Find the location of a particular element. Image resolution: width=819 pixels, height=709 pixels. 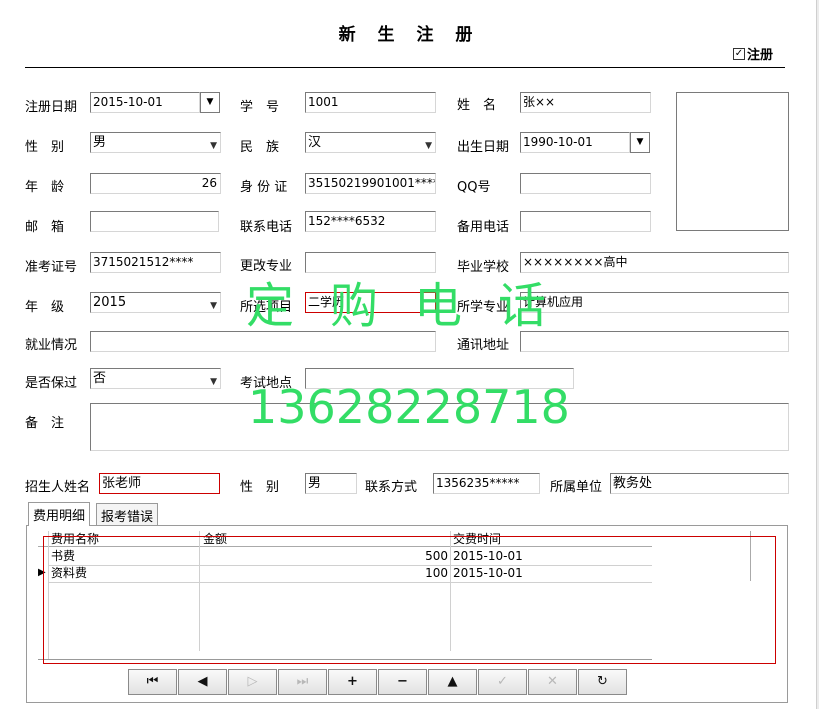

label-guaranteed: 是否保过 is located at coordinates (51, 383).